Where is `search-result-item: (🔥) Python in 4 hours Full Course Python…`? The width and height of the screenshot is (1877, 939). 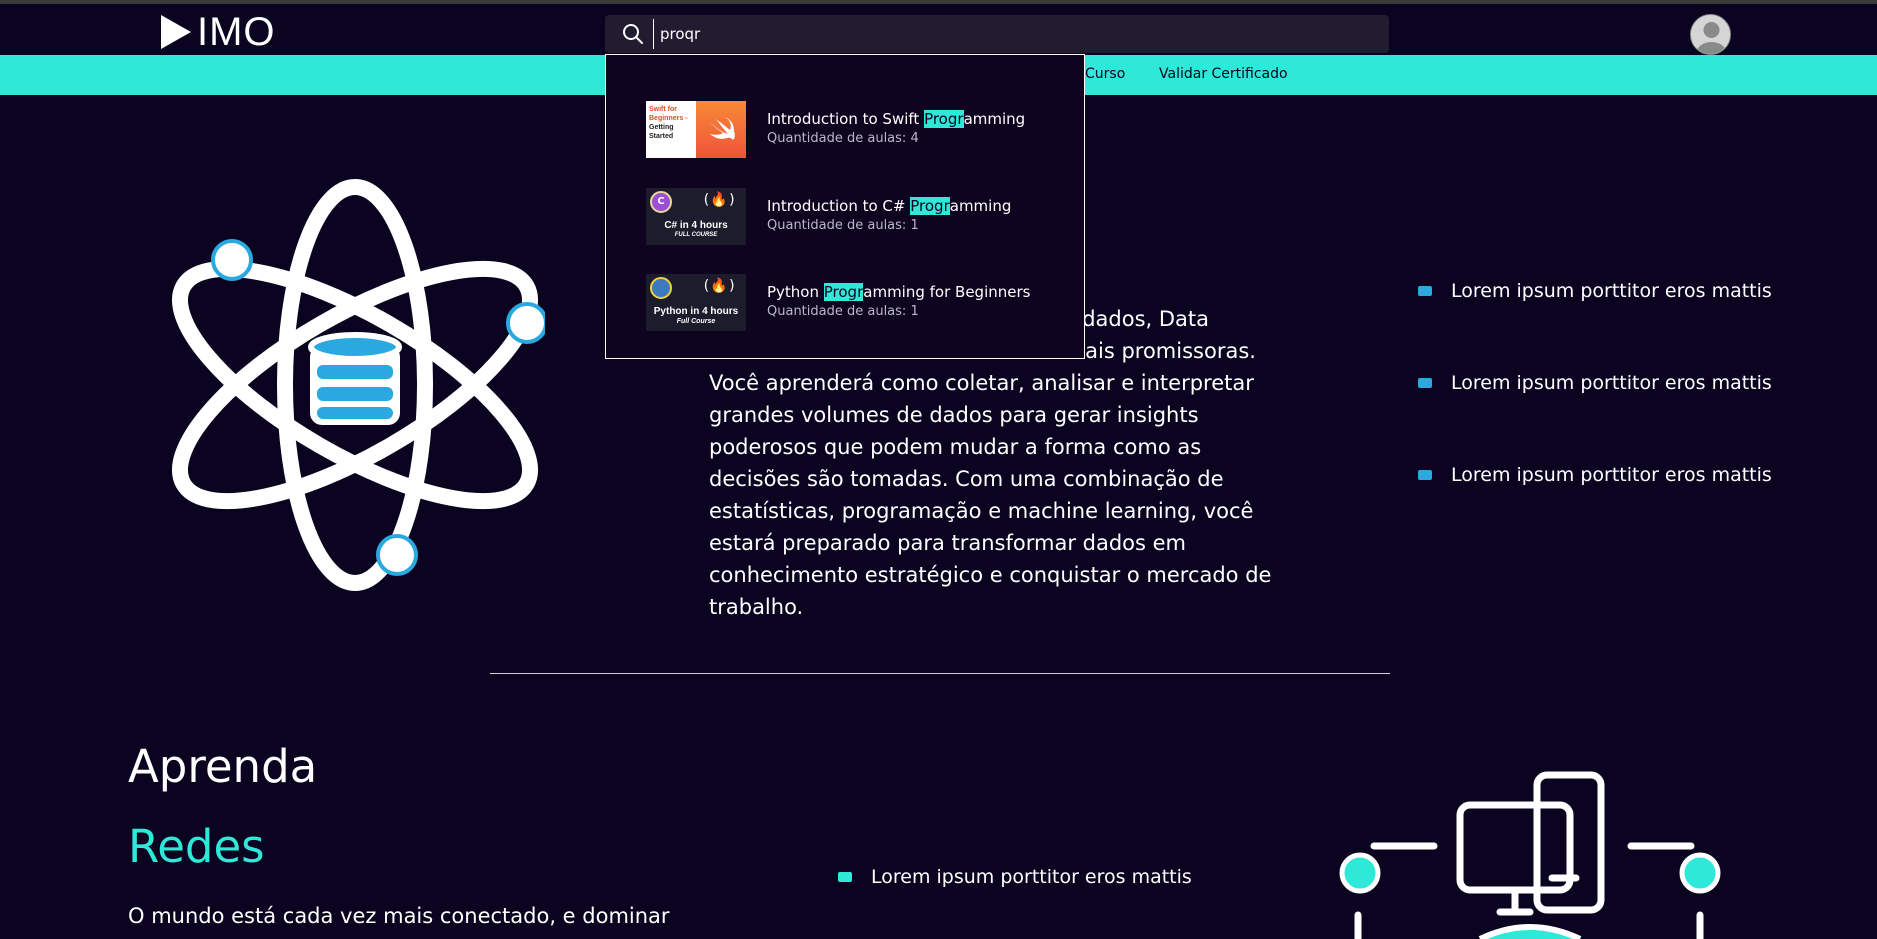 search-result-item: (🔥) Python in 4 hours Full Course Python… is located at coordinates (861, 302).